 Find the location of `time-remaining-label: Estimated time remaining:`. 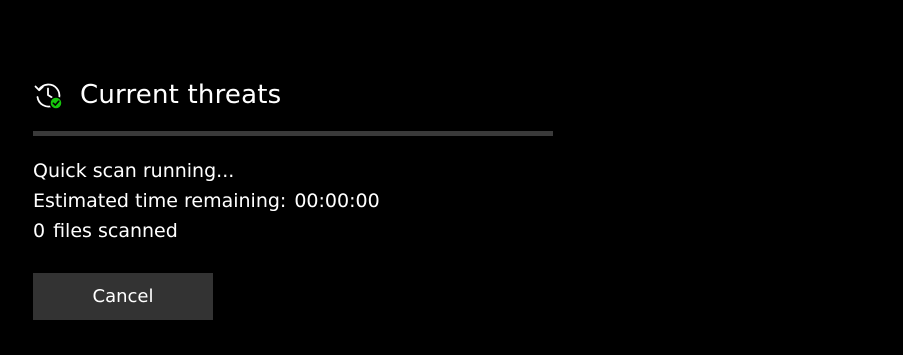

time-remaining-label: Estimated time remaining: is located at coordinates (160, 201).